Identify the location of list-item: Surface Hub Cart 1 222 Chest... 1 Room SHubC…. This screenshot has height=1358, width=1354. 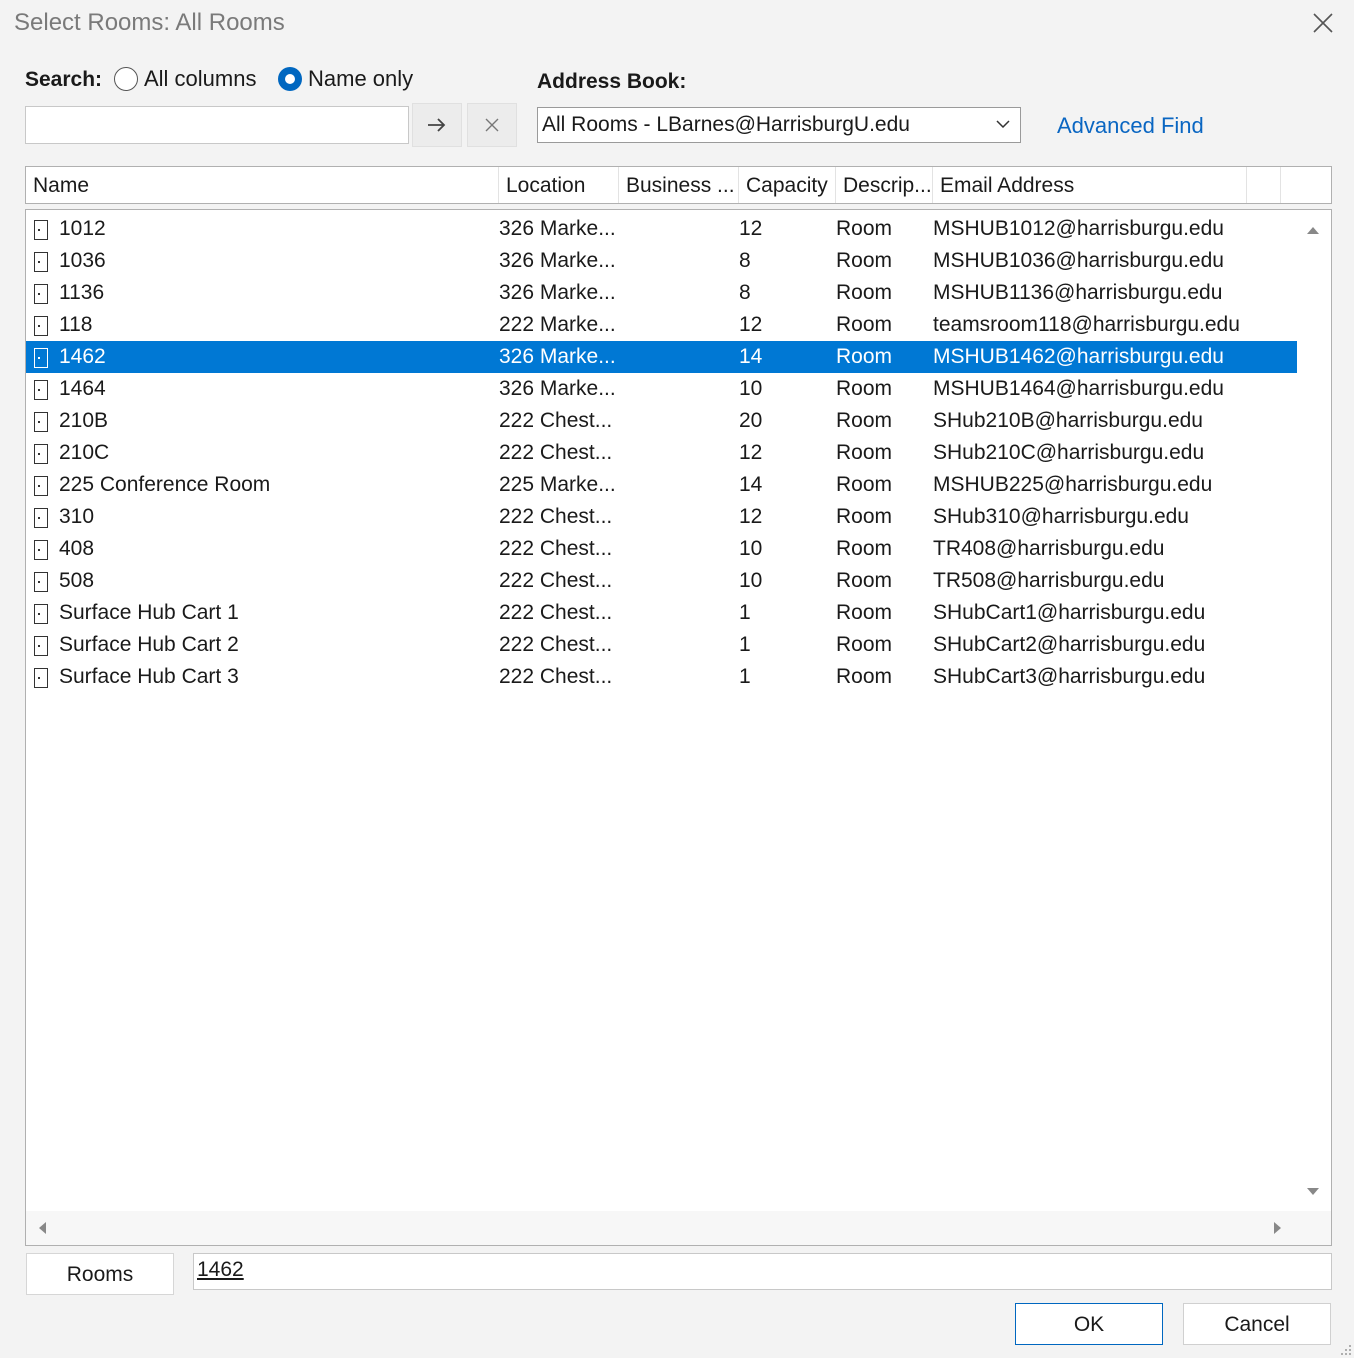
(661, 613).